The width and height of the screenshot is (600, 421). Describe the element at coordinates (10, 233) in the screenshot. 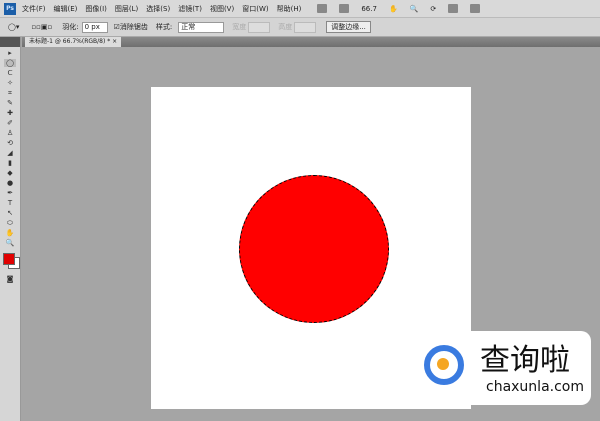

I see `hand-tool-icon: ✋` at that location.